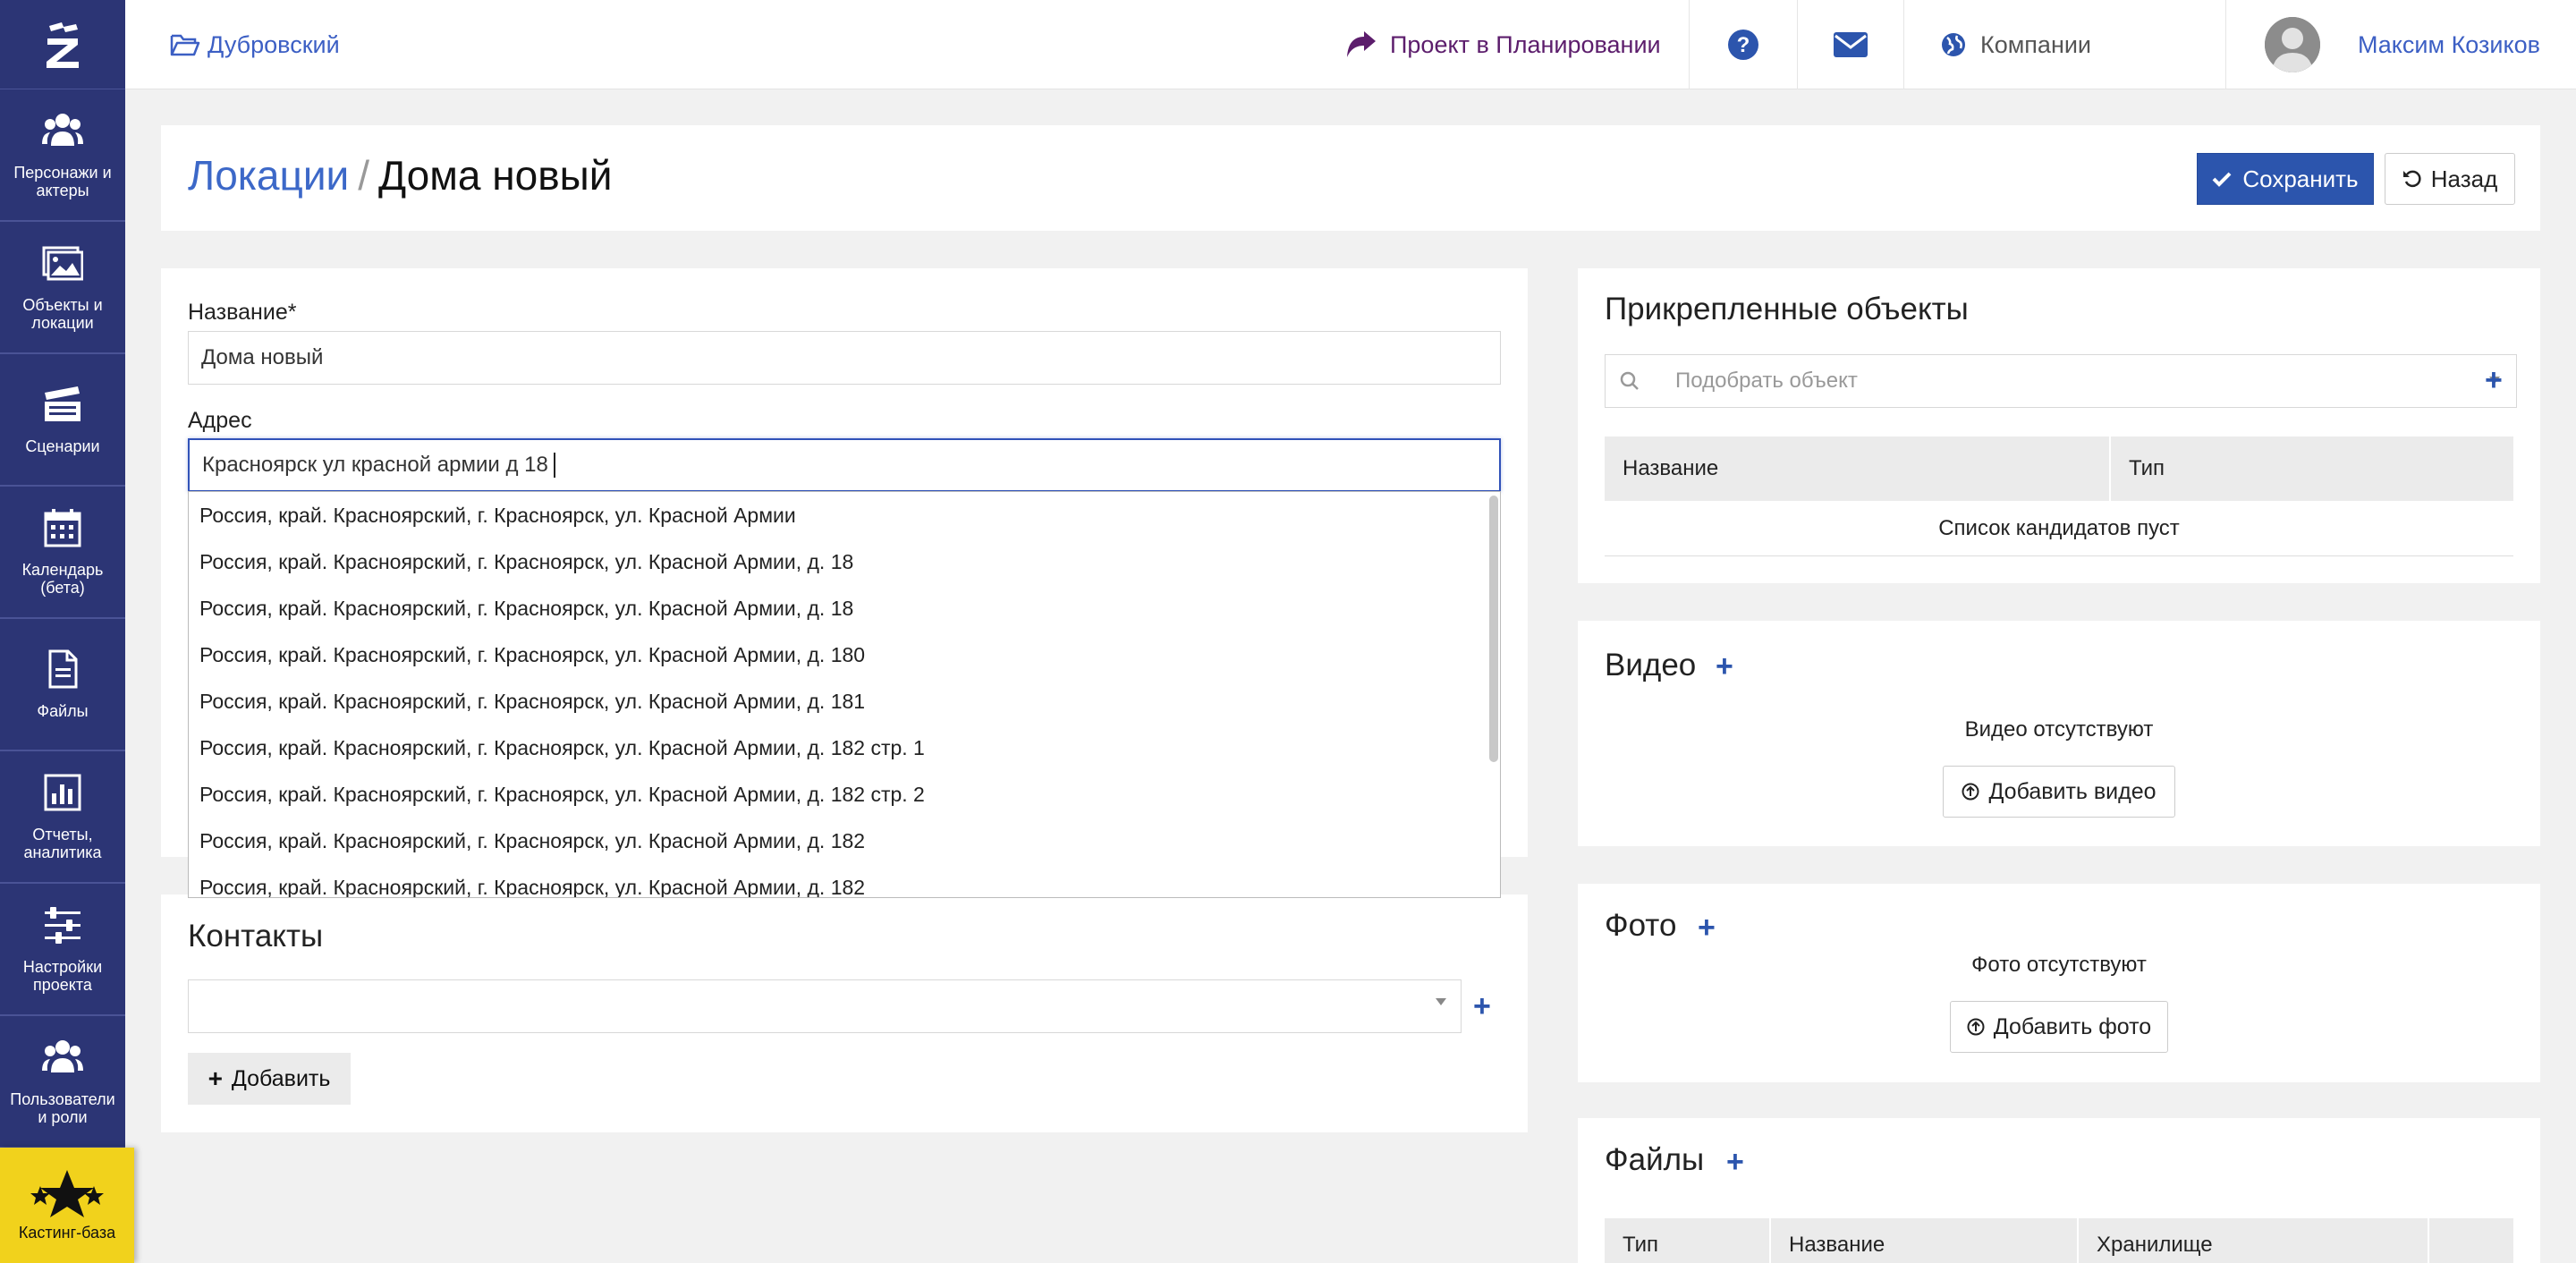  Describe the element at coordinates (1707, 928) in the screenshot. I see `add-photo-plus-icon: +` at that location.